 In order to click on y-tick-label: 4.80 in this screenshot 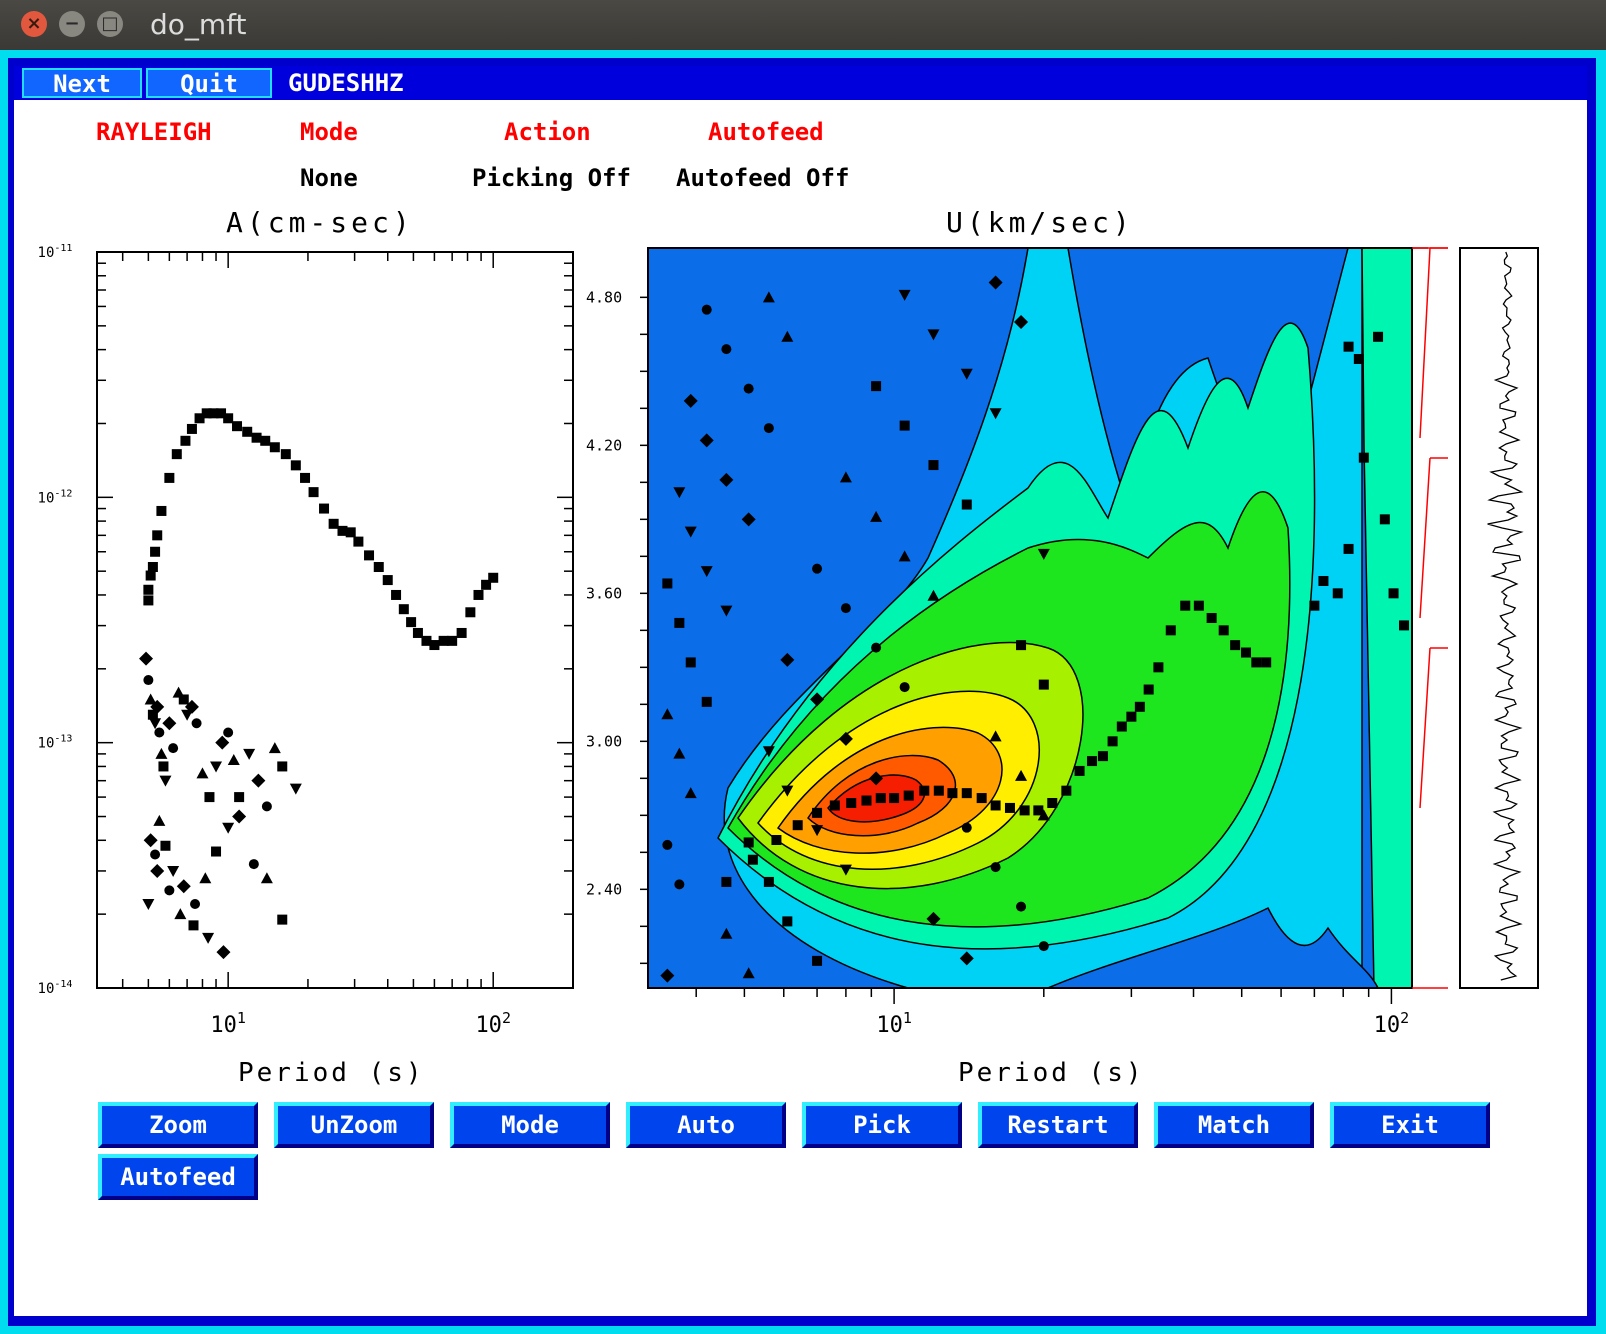, I will do `click(604, 297)`.